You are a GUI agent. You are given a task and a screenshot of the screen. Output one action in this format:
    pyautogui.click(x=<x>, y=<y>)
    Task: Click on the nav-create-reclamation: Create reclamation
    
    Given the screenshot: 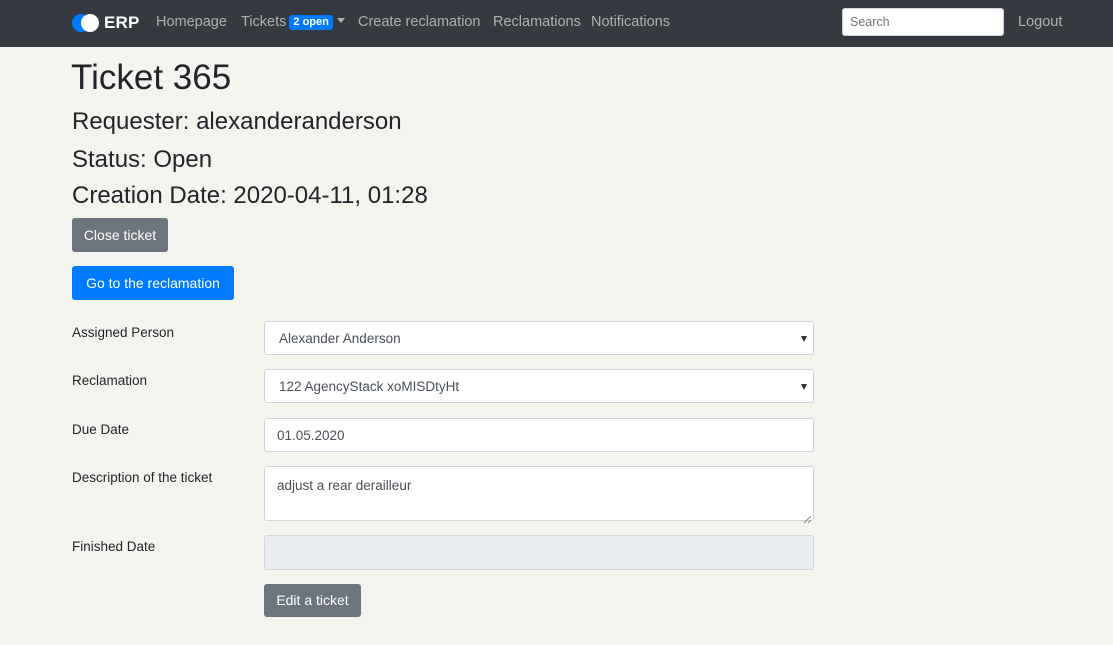 What is the action you would take?
    pyautogui.click(x=419, y=22)
    